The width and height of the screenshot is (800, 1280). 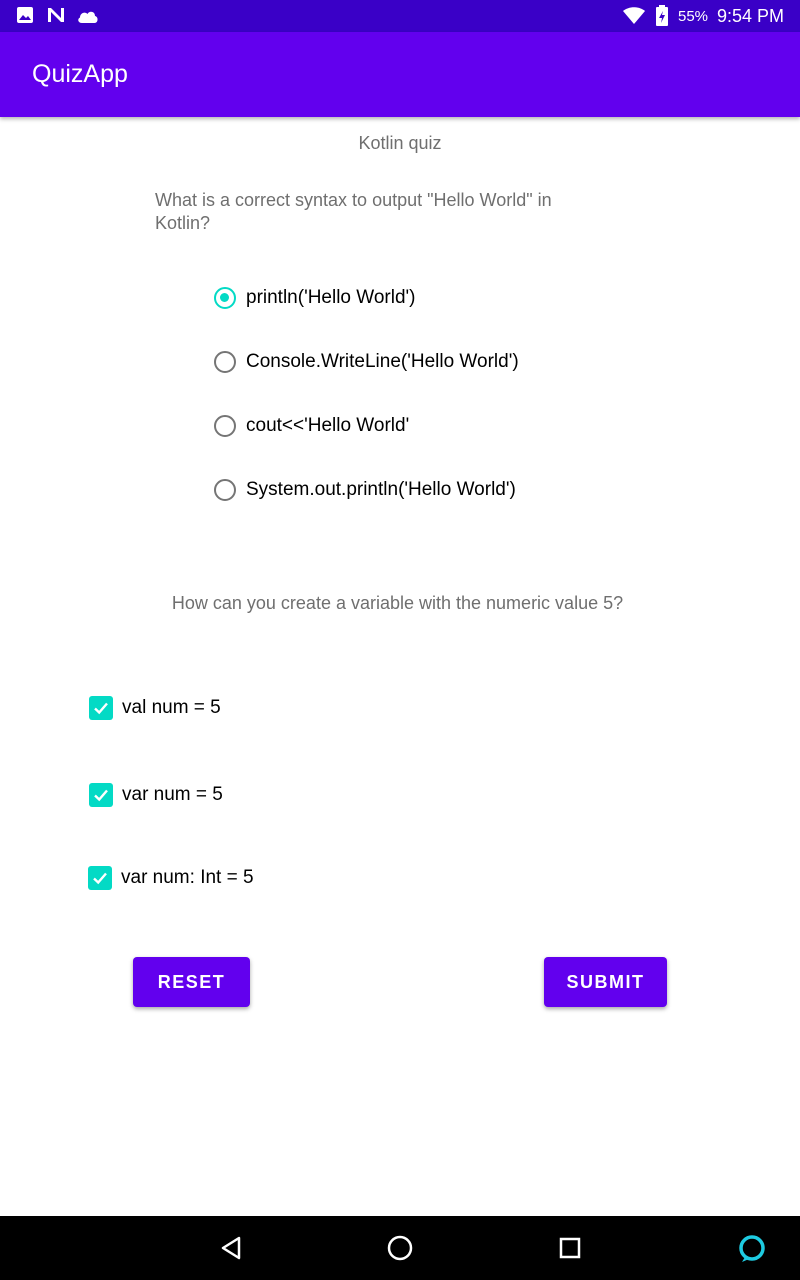 I want to click on radio-option-label: Console.WriteLine('Hello World'), so click(x=382, y=361).